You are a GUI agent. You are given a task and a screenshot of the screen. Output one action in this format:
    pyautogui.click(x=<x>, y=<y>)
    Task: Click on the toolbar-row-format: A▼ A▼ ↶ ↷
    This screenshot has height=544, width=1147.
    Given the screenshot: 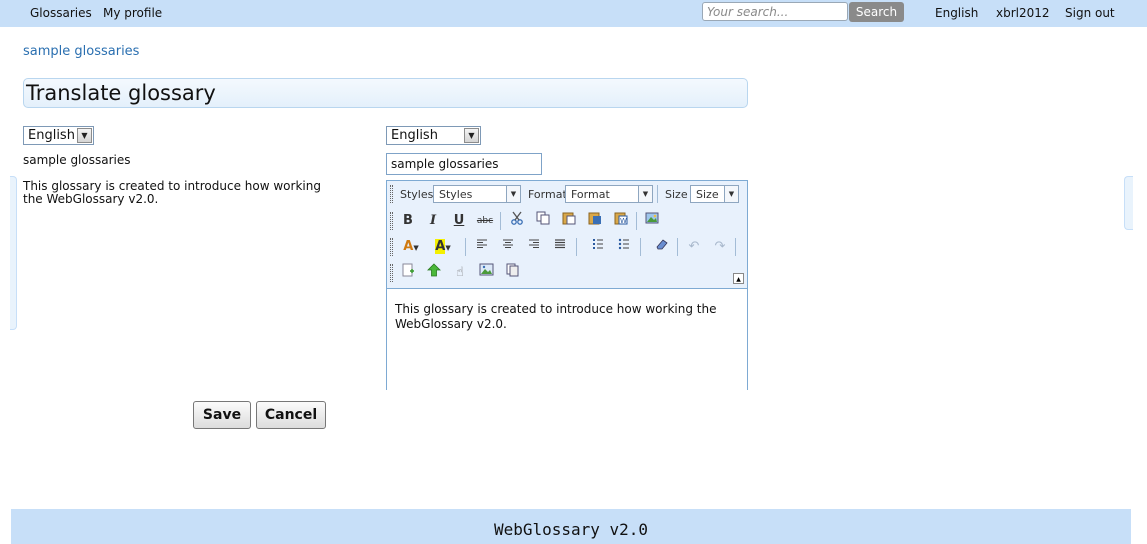 What is the action you would take?
    pyautogui.click(x=568, y=247)
    